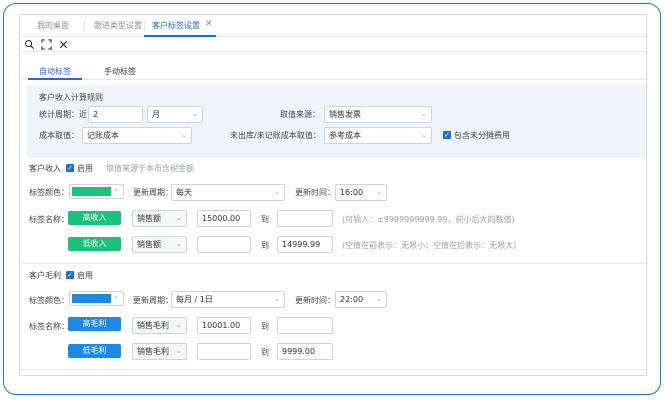 This screenshot has height=402, width=666. I want to click on close-icon, so click(63, 44).